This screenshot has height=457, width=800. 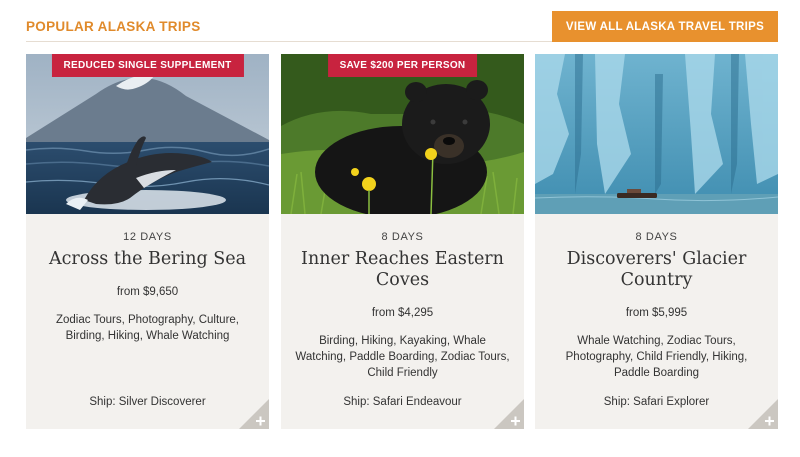 What do you see at coordinates (402, 270) in the screenshot?
I see `trip-title: Inner Reaches Eastern Coves` at bounding box center [402, 270].